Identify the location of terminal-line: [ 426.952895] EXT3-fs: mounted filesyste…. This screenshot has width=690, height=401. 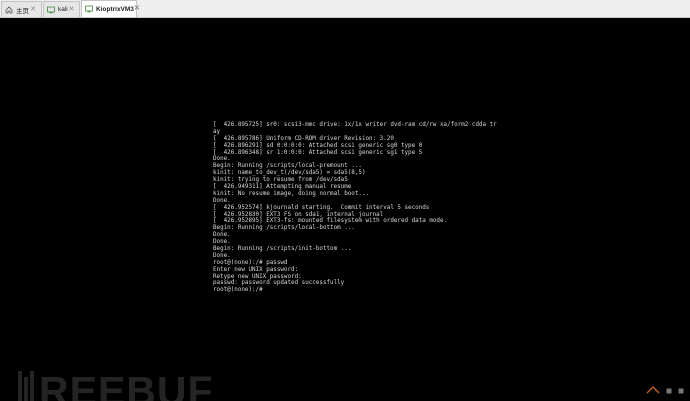
(330, 221).